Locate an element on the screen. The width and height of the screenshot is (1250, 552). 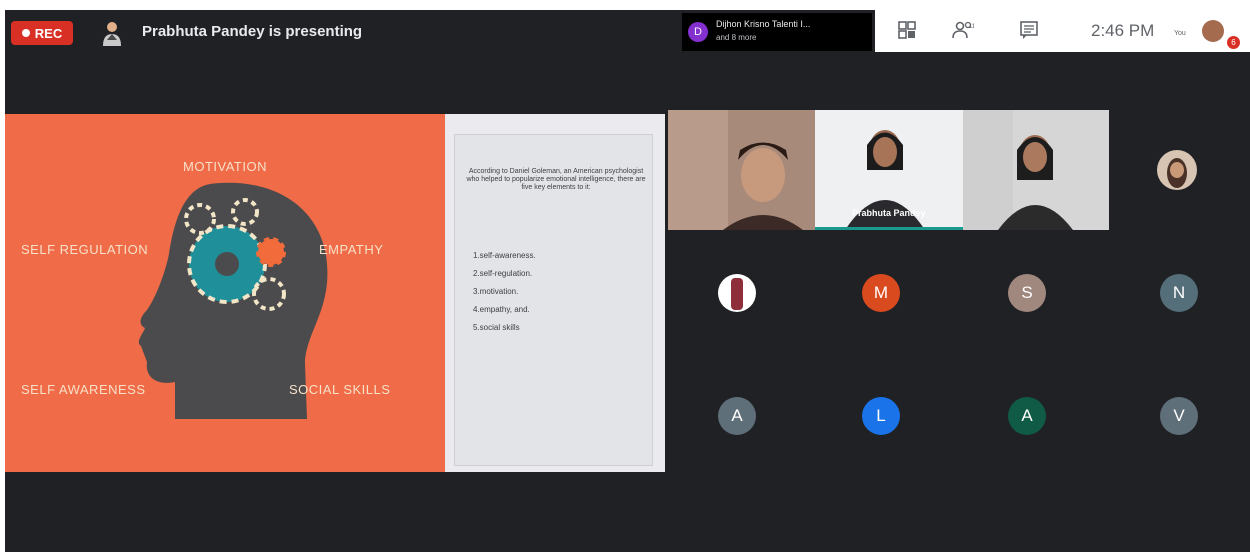
speaking-indicator is located at coordinates (889, 228).